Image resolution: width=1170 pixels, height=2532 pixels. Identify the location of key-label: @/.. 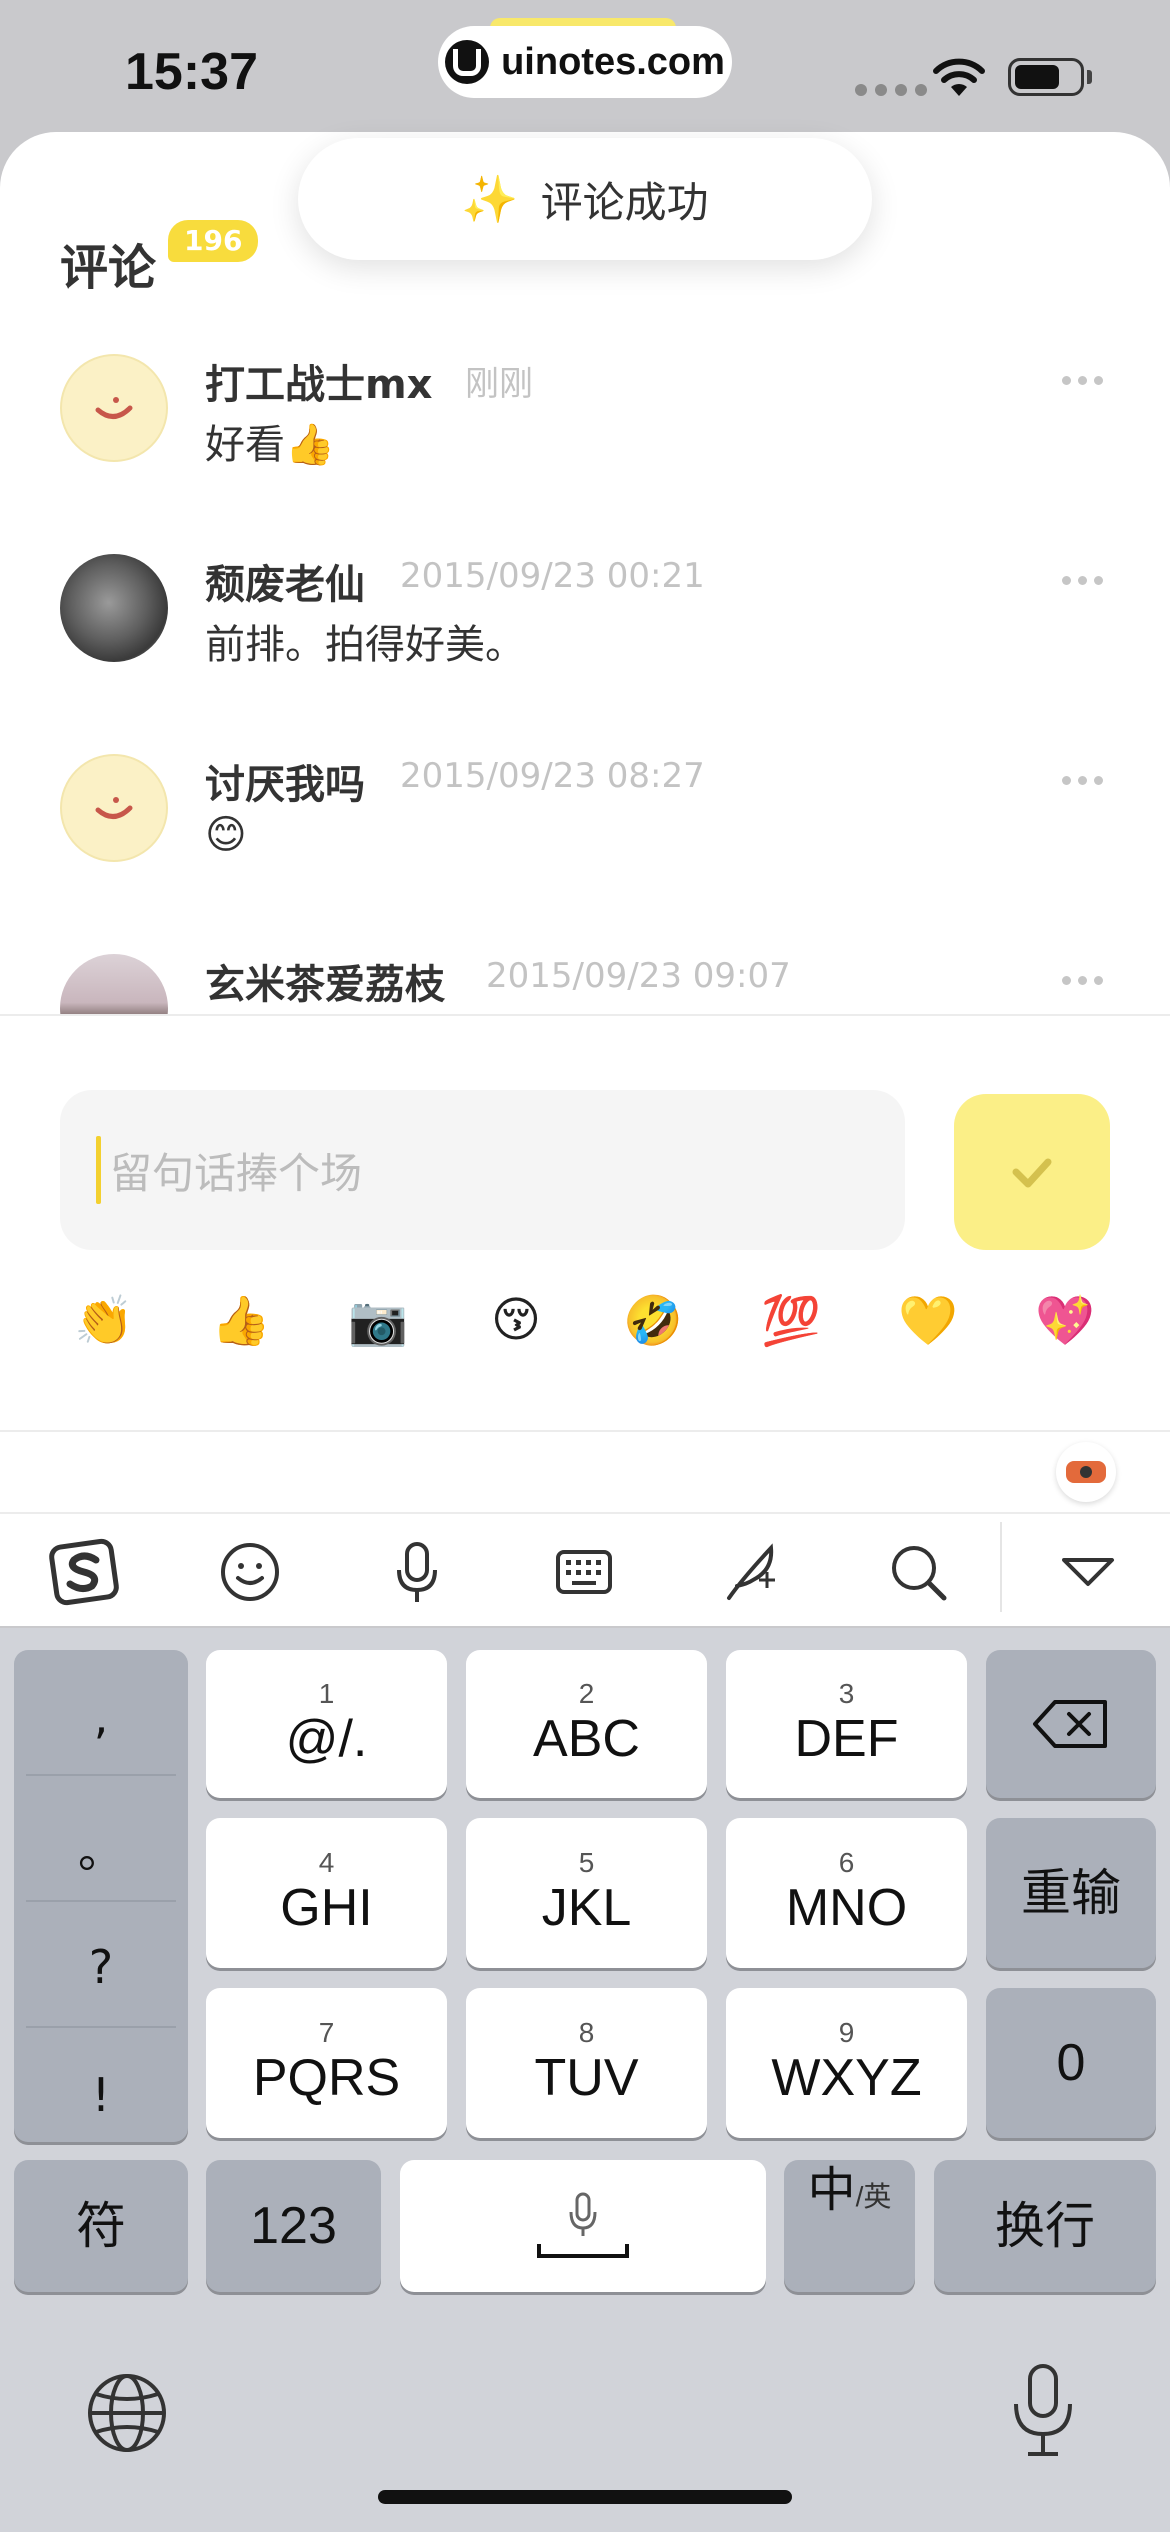
(326, 1739).